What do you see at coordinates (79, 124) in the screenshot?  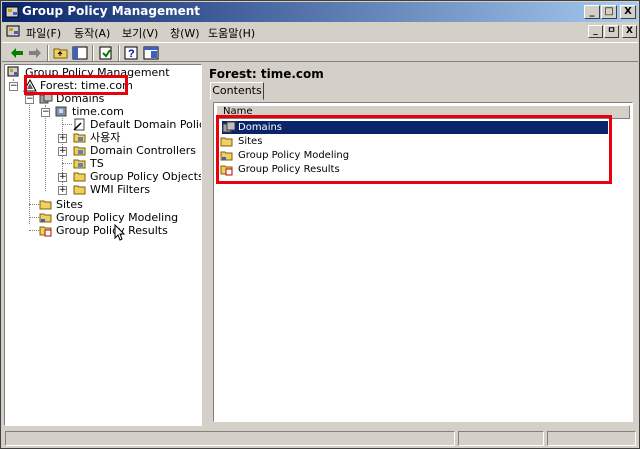 I see `gpo-link-icon` at bounding box center [79, 124].